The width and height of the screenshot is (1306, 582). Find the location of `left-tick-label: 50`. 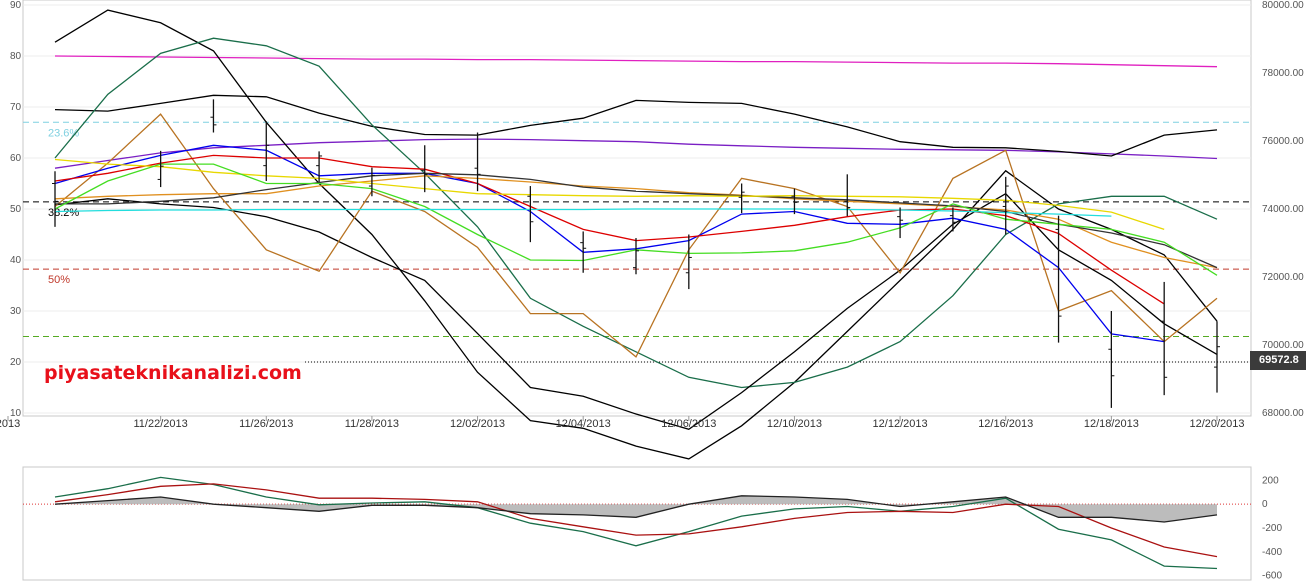

left-tick-label: 50 is located at coordinates (16, 209).